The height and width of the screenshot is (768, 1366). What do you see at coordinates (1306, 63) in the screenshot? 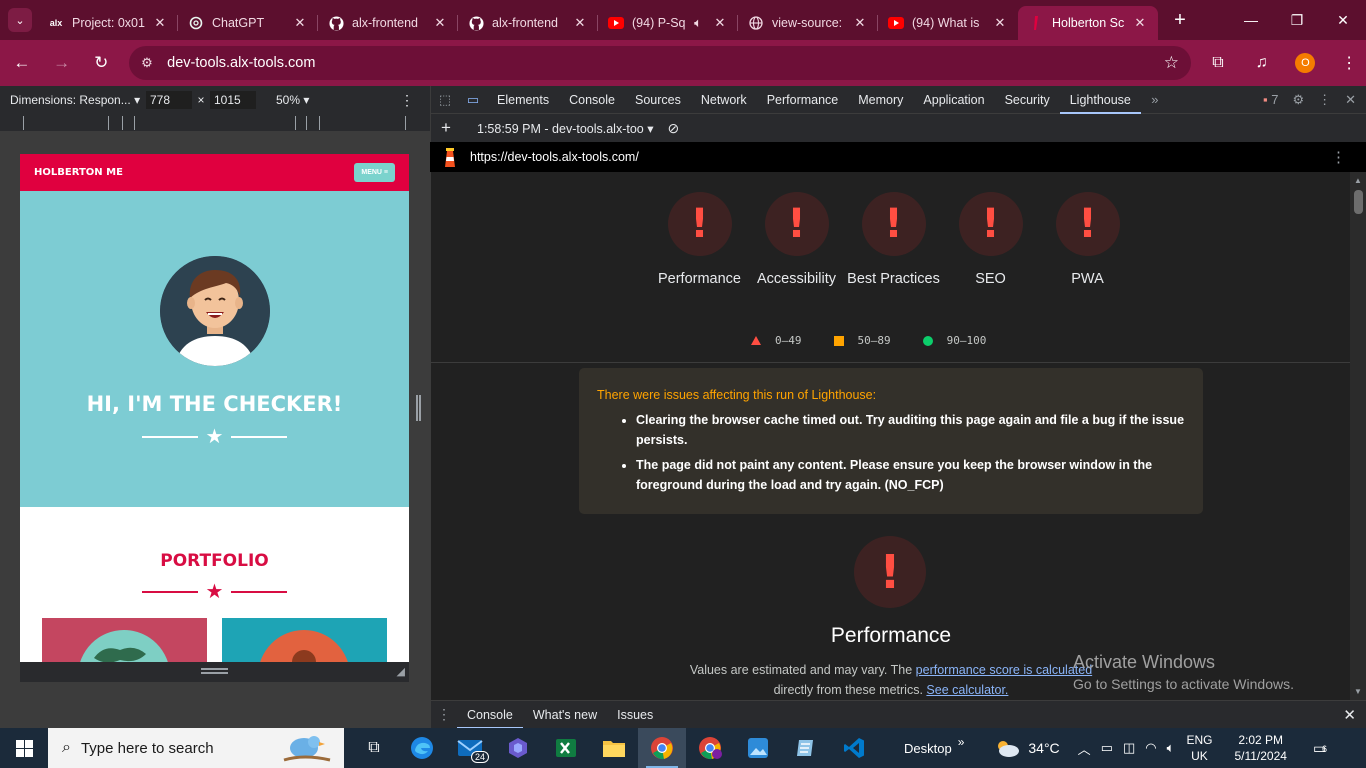
I see `profile-button: O` at bounding box center [1306, 63].